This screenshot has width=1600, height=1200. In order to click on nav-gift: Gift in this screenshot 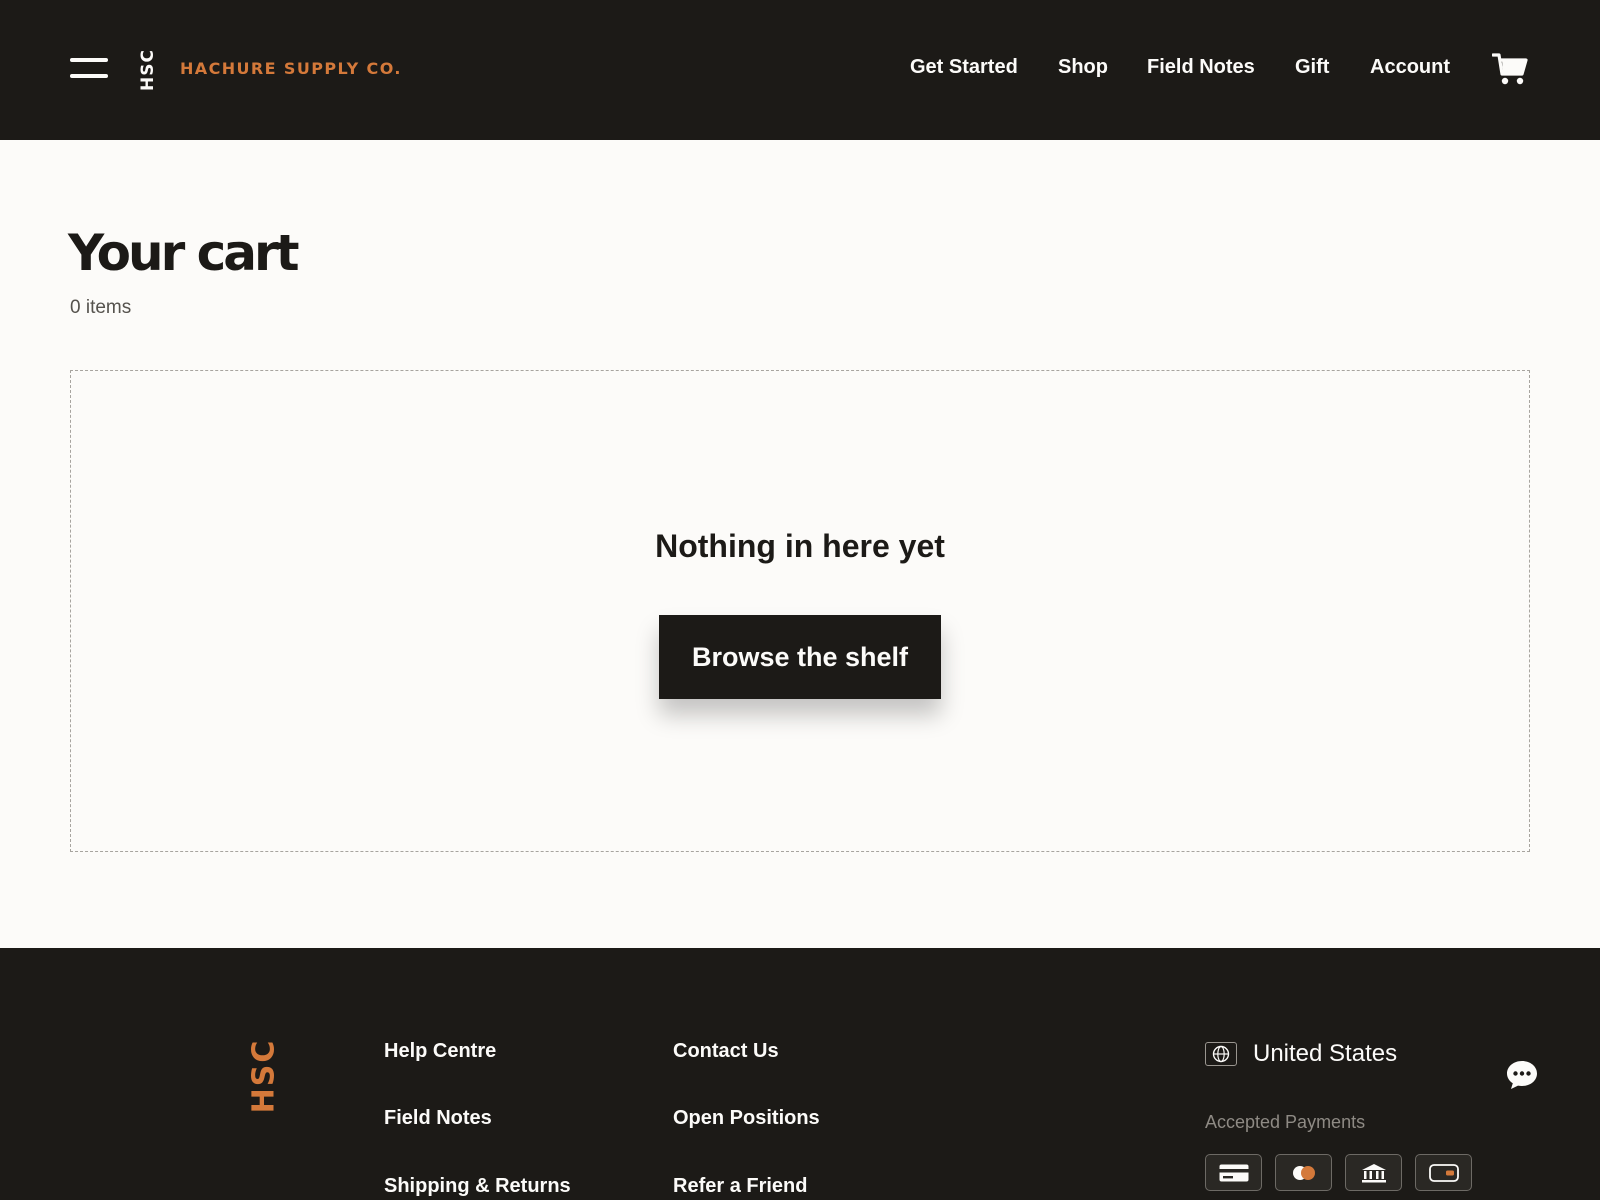, I will do `click(1312, 67)`.